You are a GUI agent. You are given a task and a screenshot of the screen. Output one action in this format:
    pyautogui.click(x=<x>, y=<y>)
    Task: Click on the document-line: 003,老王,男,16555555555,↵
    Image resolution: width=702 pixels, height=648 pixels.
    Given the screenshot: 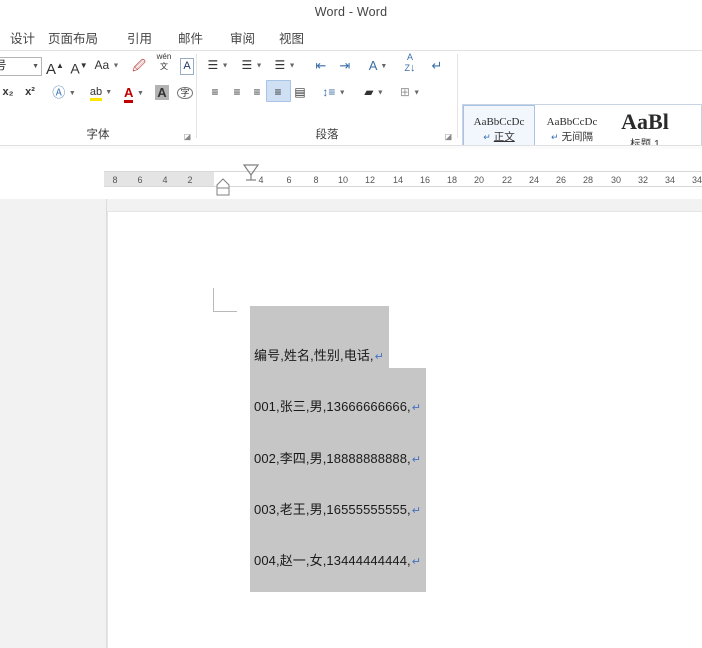 What is the action you would take?
    pyautogui.click(x=337, y=508)
    